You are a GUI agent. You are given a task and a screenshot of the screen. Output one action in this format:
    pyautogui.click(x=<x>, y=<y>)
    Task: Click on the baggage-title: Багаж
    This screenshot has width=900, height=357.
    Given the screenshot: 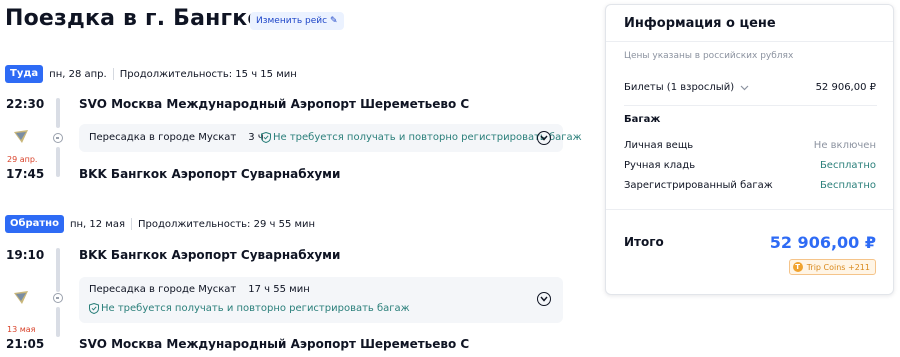 What is the action you would take?
    pyautogui.click(x=642, y=119)
    